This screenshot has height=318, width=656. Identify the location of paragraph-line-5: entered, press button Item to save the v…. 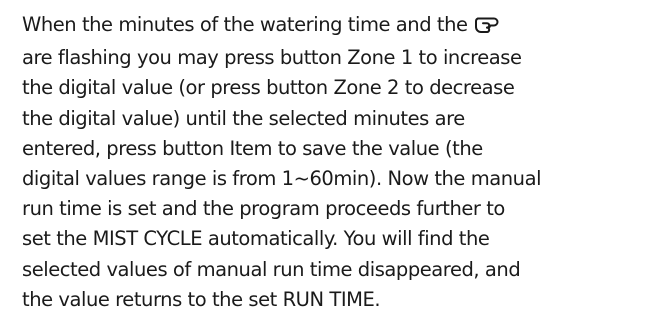
(252, 148).